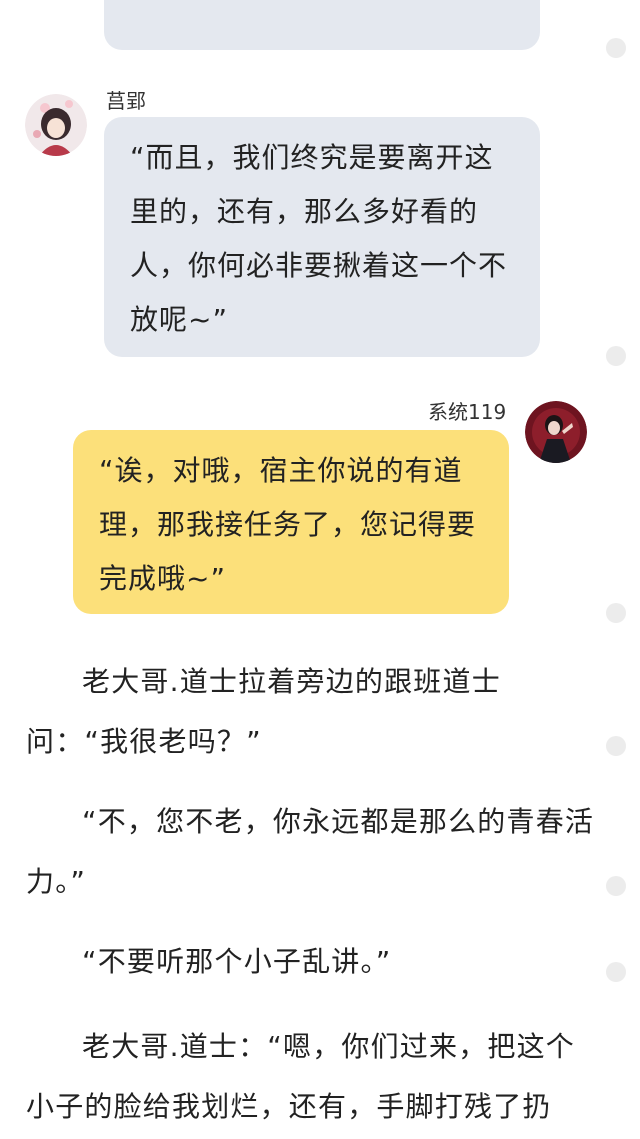 This screenshot has height=1139, width=640. I want to click on message-text-right: “诶，对哦，宿主你说的有道理，那我接任务了，您记得要完成哦~”, so click(288, 524).